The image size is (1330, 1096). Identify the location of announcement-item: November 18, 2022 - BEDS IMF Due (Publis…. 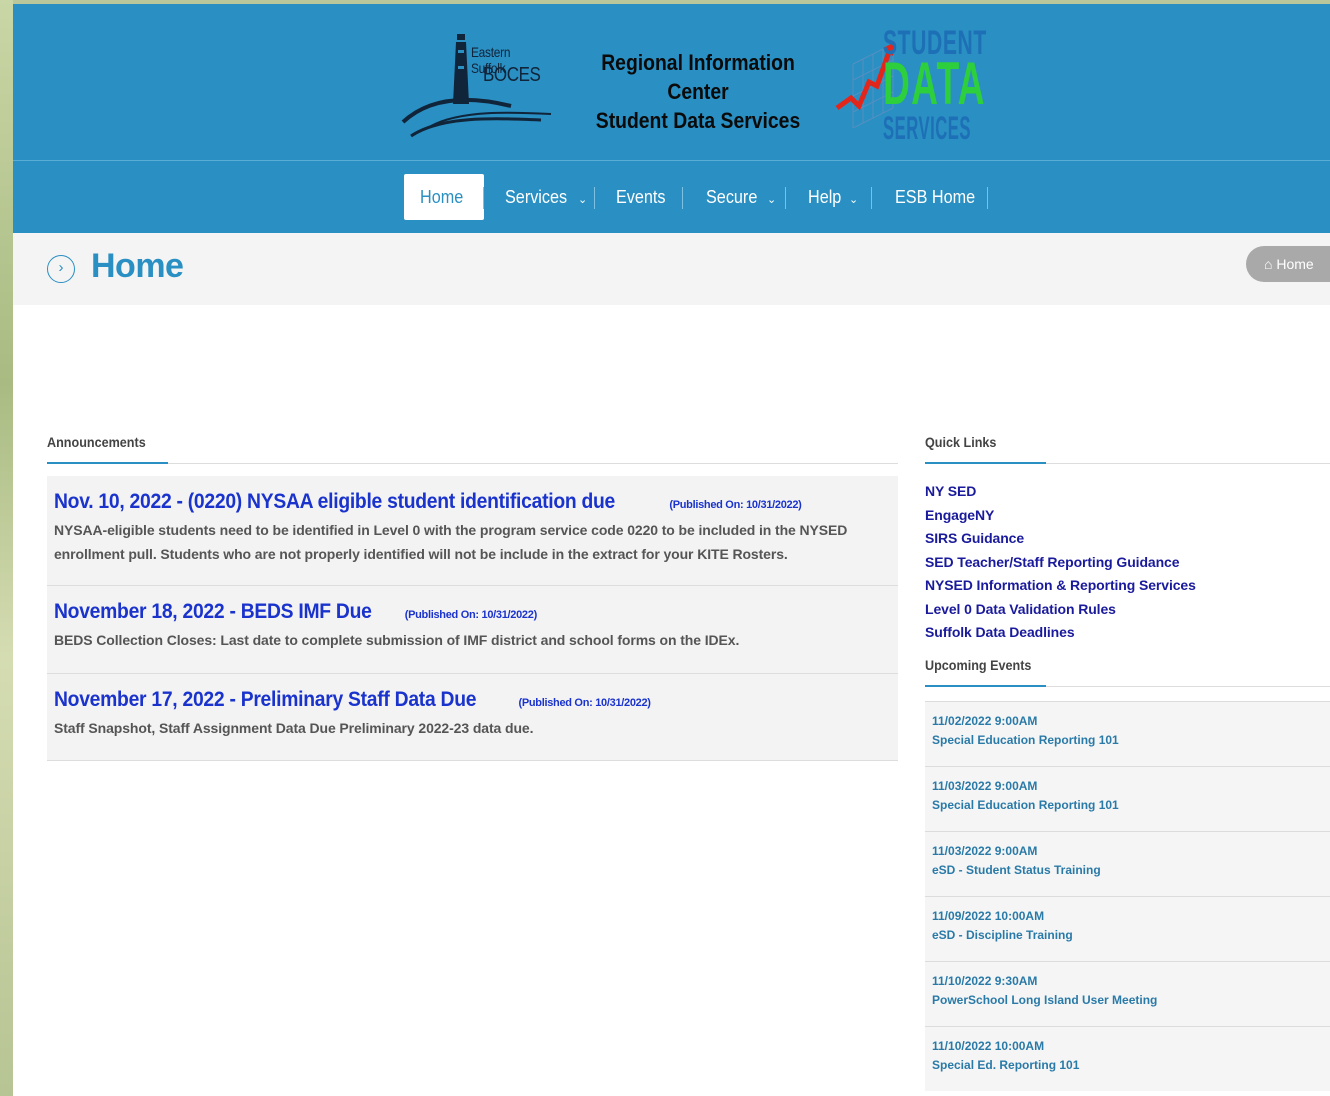
(472, 630).